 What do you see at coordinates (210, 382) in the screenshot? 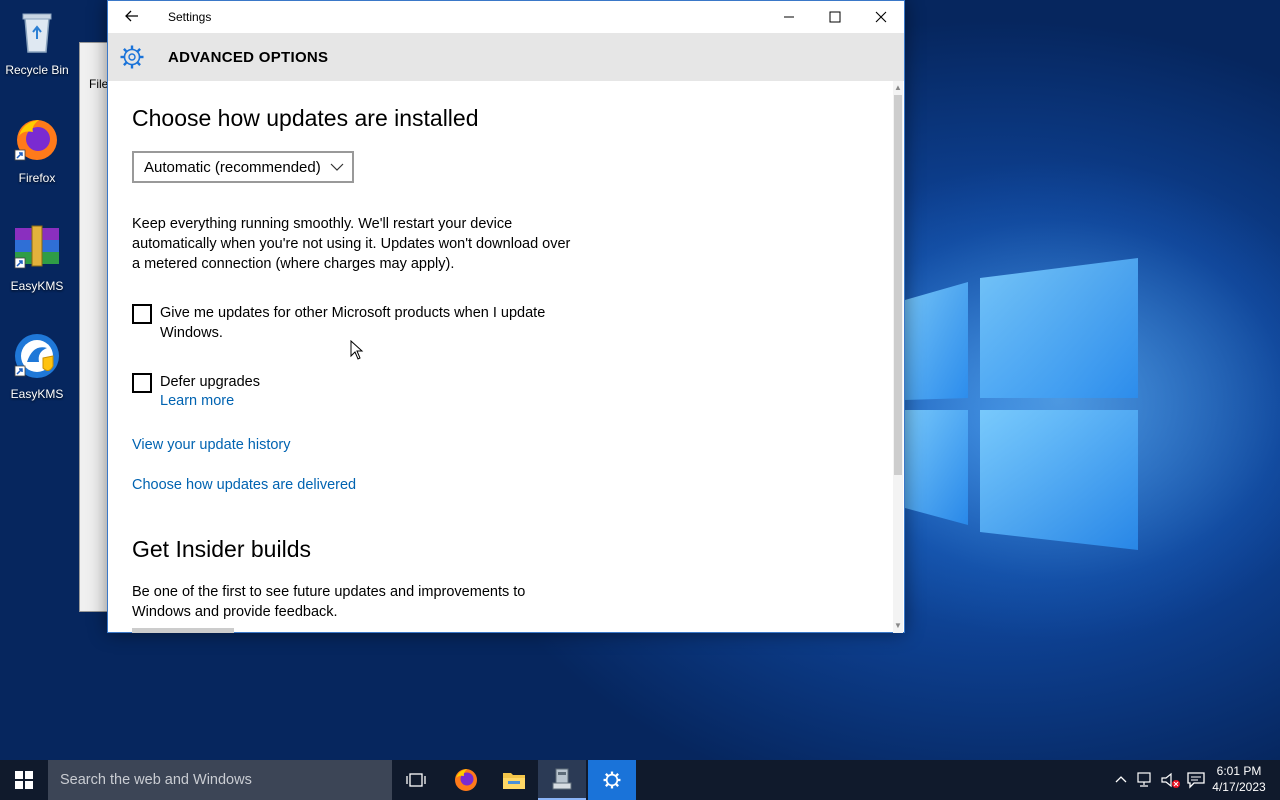
I see `defer-upgrades-label: Defer upgrades` at bounding box center [210, 382].